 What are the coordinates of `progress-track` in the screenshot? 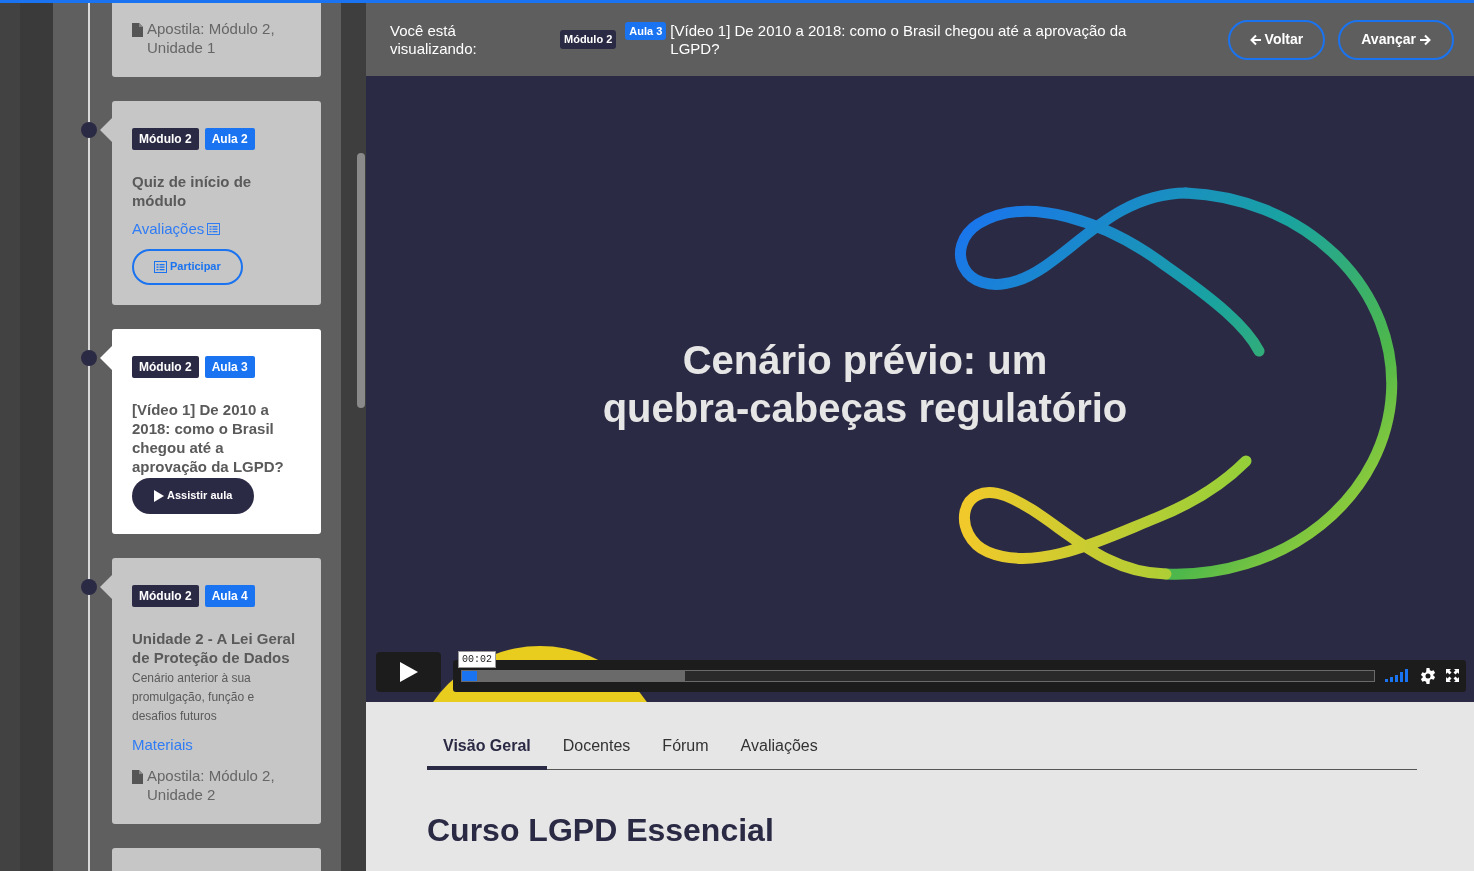 It's located at (918, 676).